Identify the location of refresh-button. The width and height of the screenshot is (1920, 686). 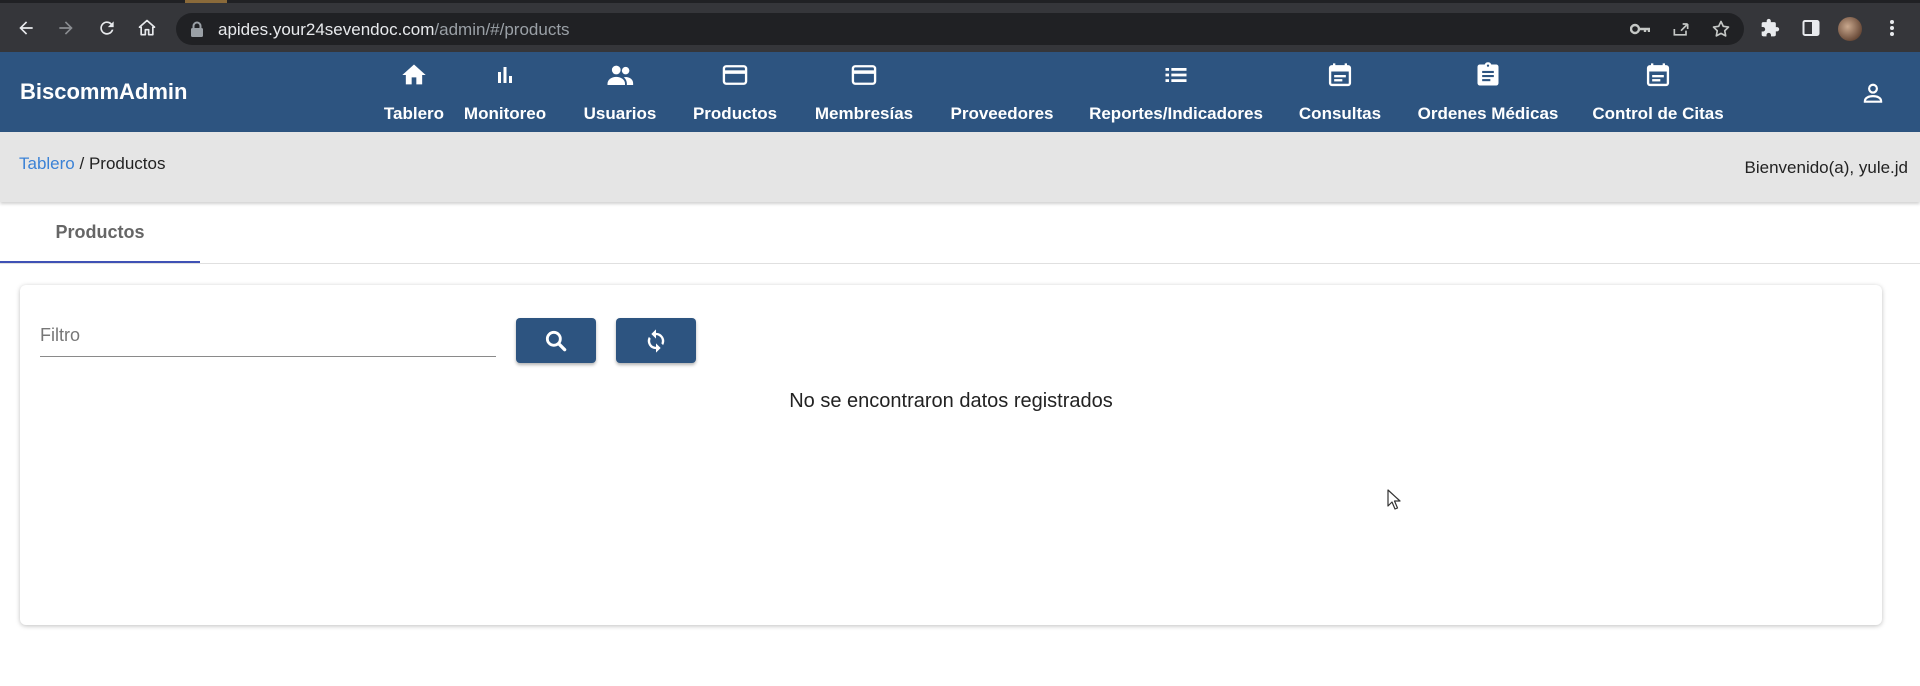
(656, 340).